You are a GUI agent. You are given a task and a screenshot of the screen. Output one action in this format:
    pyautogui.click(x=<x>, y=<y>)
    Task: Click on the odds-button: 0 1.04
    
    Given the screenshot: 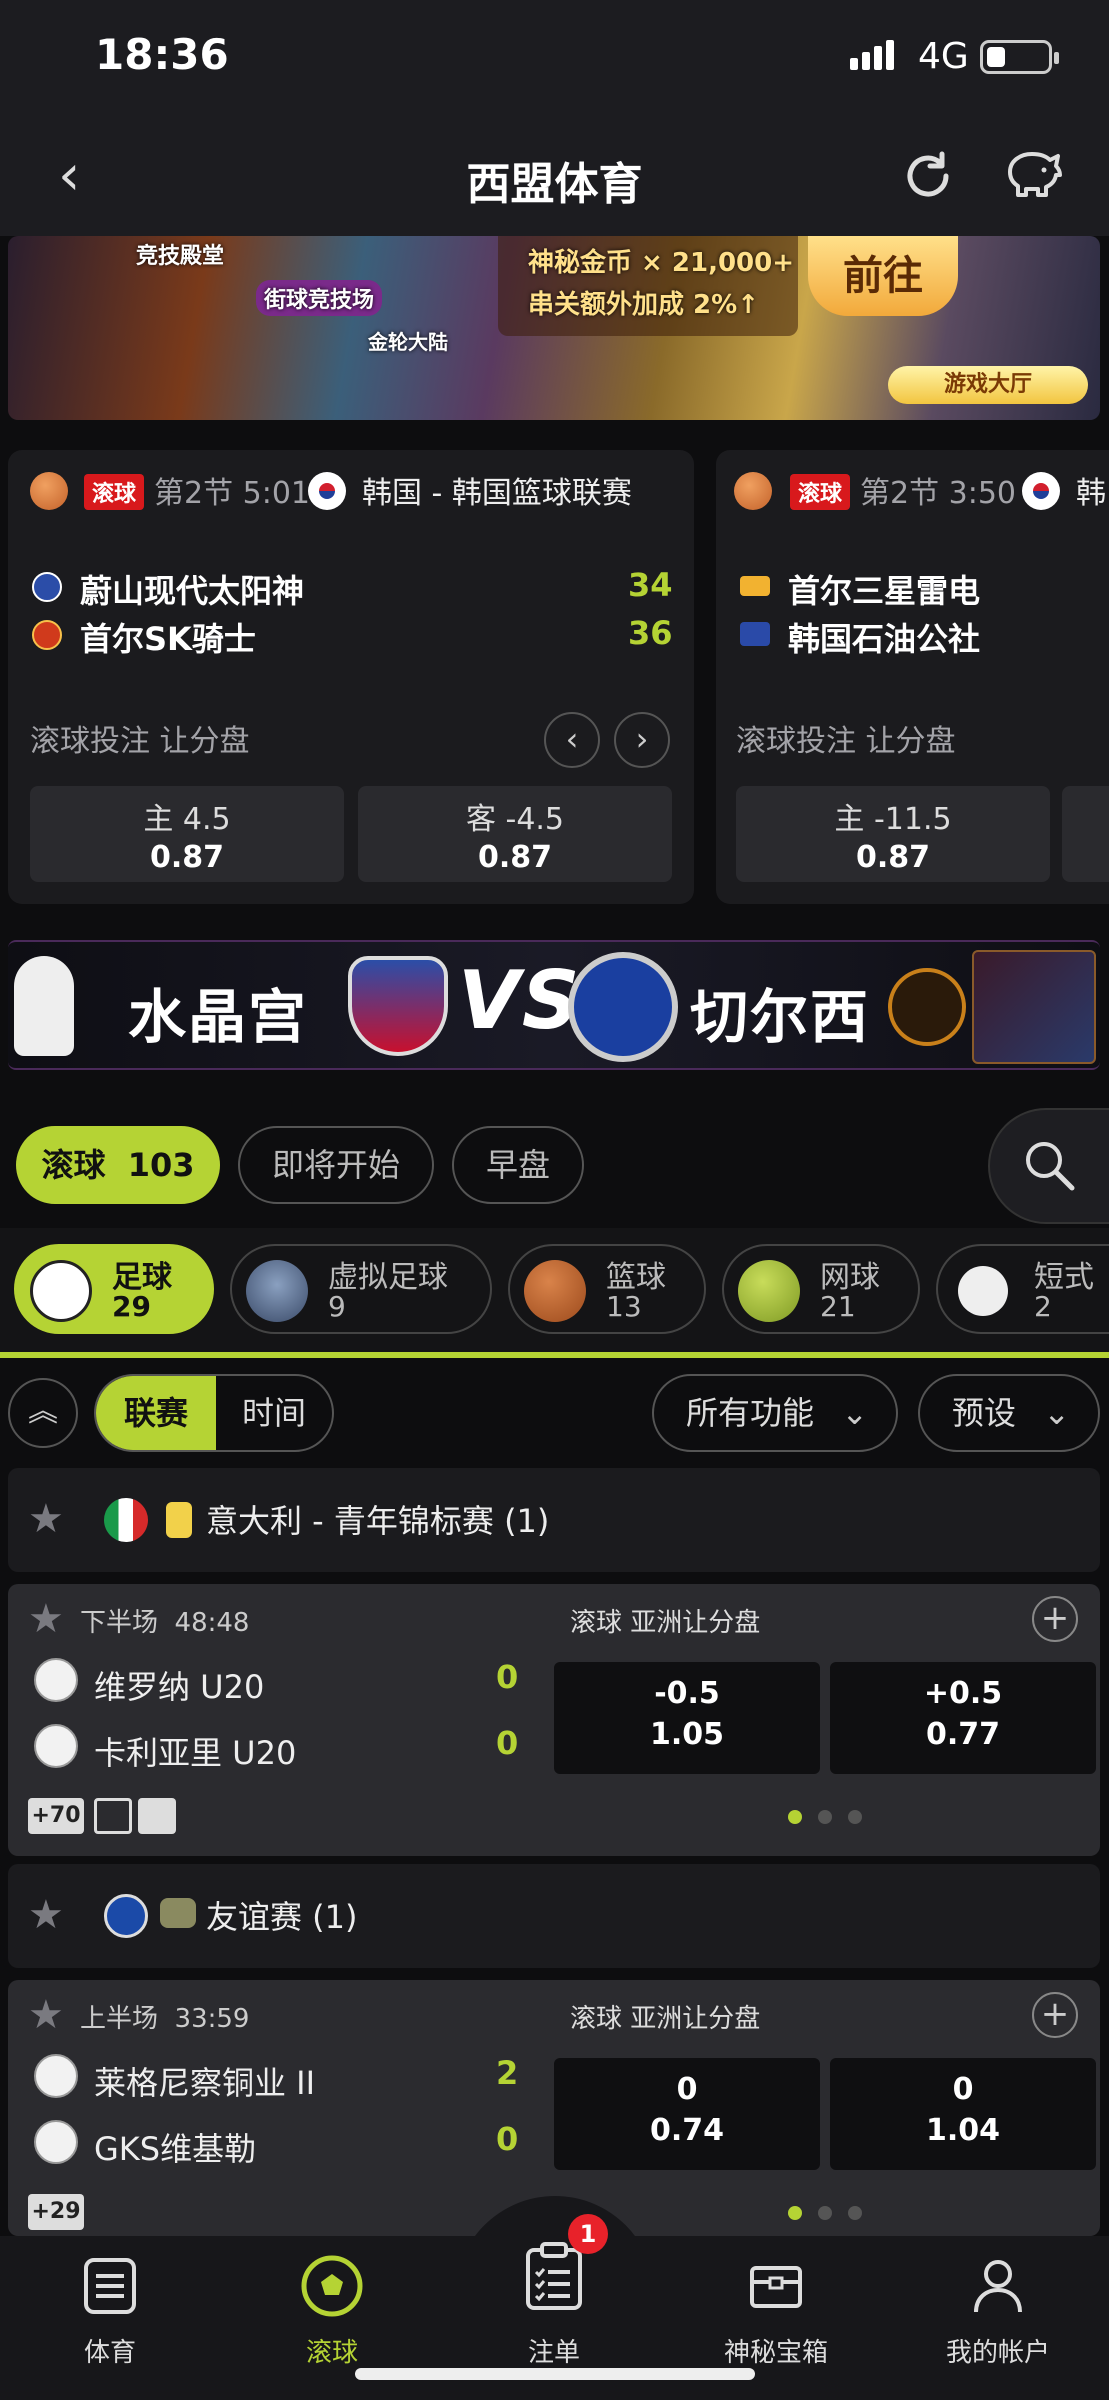 What is the action you would take?
    pyautogui.click(x=963, y=2114)
    